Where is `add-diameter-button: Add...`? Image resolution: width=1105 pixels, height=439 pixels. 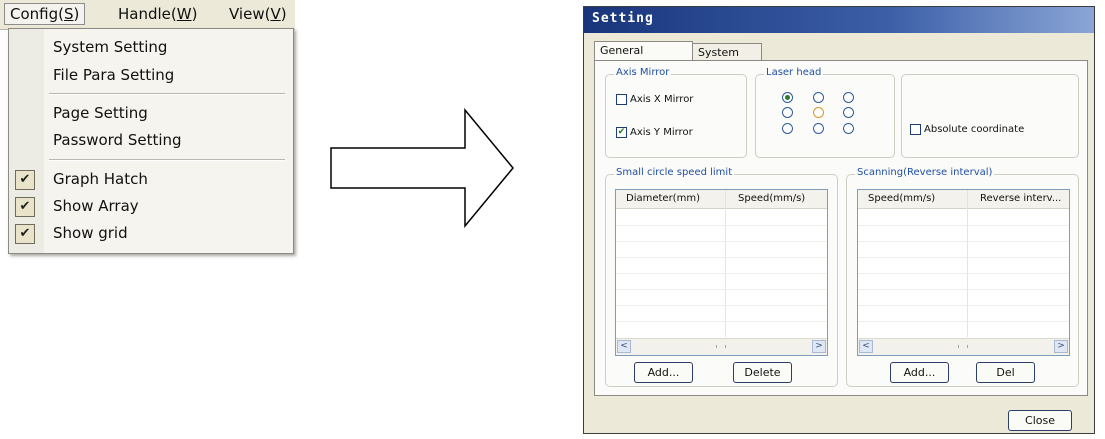 add-diameter-button: Add... is located at coordinates (663, 372).